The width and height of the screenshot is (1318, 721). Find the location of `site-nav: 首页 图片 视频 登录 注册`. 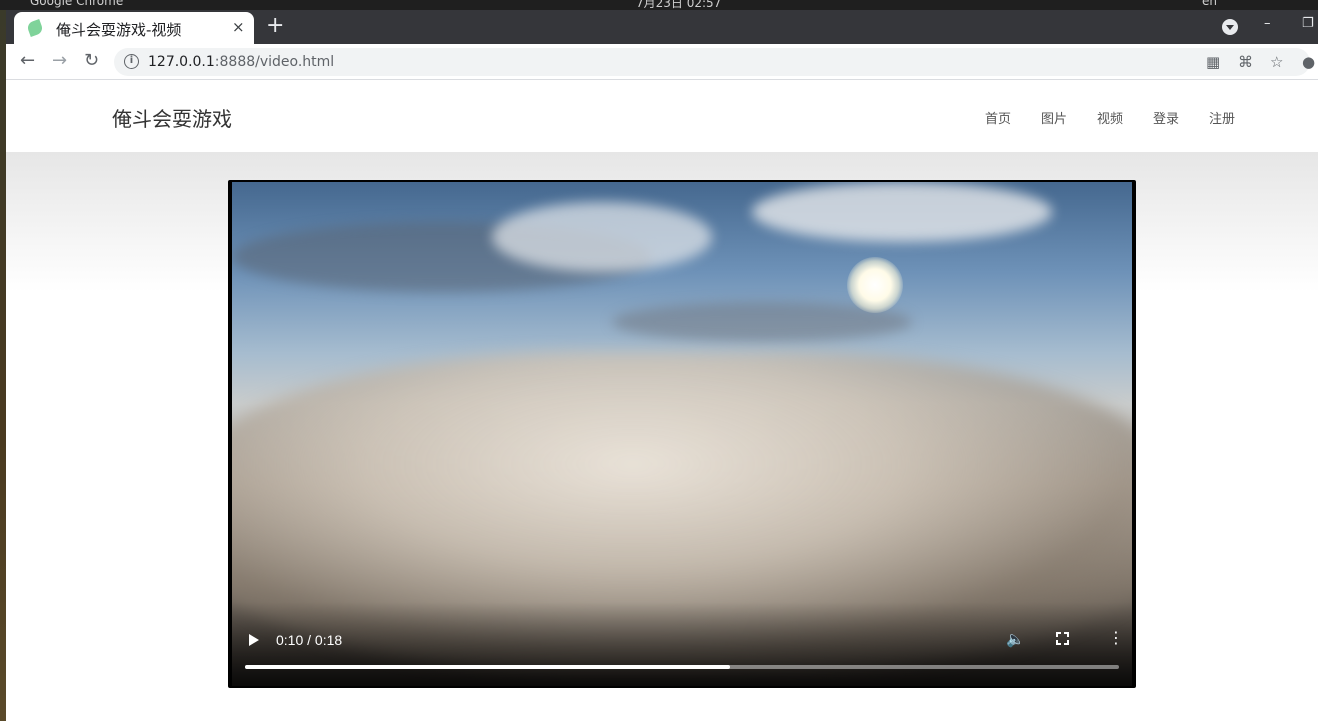

site-nav: 首页 图片 视频 登录 注册 is located at coordinates (1110, 117).